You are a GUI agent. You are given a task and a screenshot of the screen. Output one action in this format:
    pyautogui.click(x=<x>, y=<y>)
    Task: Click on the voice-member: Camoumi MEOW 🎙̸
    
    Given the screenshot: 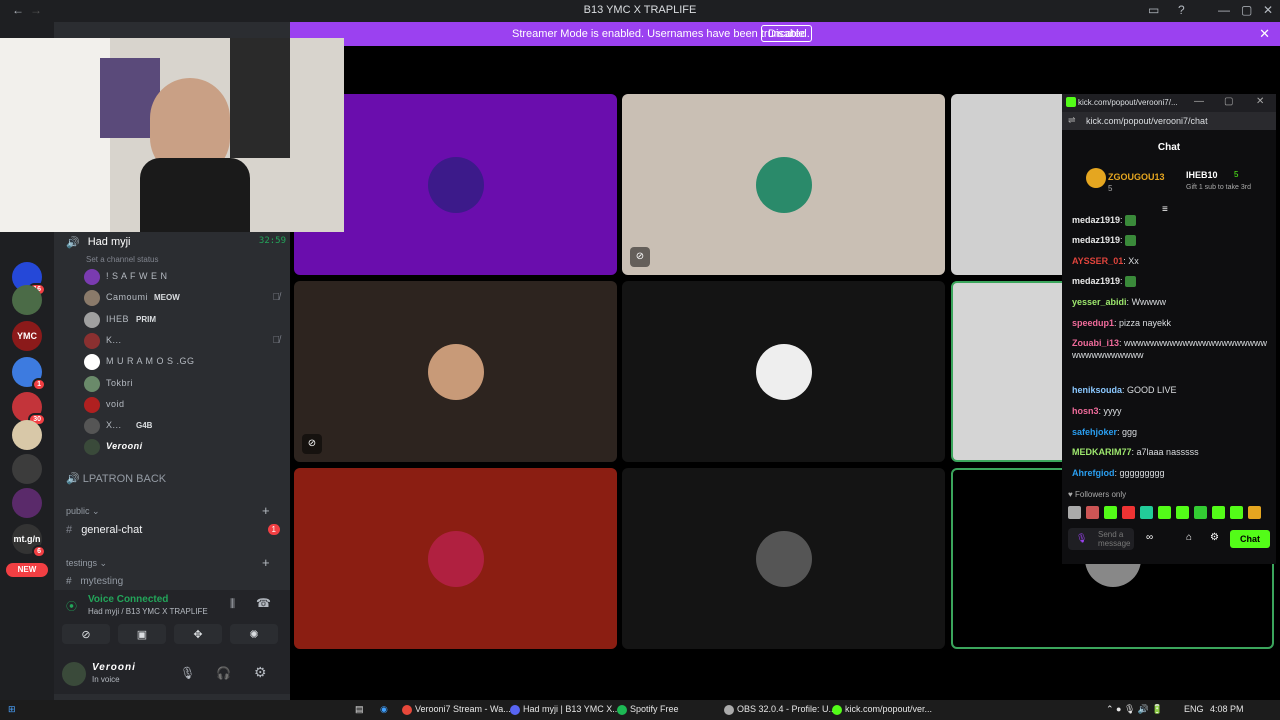 What is the action you would take?
    pyautogui.click(x=174, y=298)
    